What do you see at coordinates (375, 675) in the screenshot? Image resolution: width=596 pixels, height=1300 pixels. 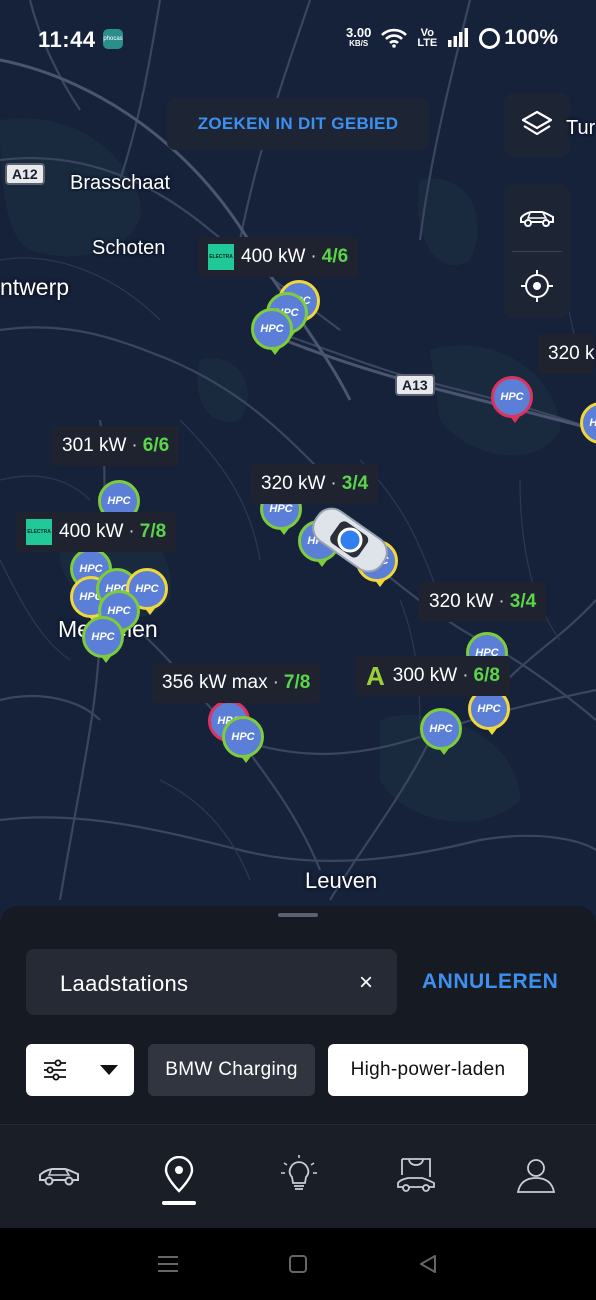 I see `operator-a-logo: A` at bounding box center [375, 675].